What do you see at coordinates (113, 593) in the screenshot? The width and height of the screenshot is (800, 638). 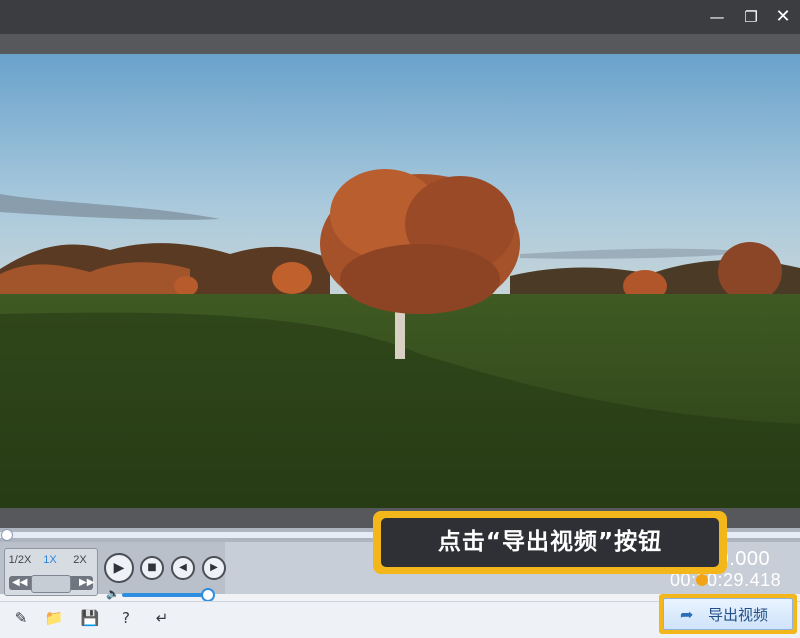 I see `volume-icon: 🔈` at bounding box center [113, 593].